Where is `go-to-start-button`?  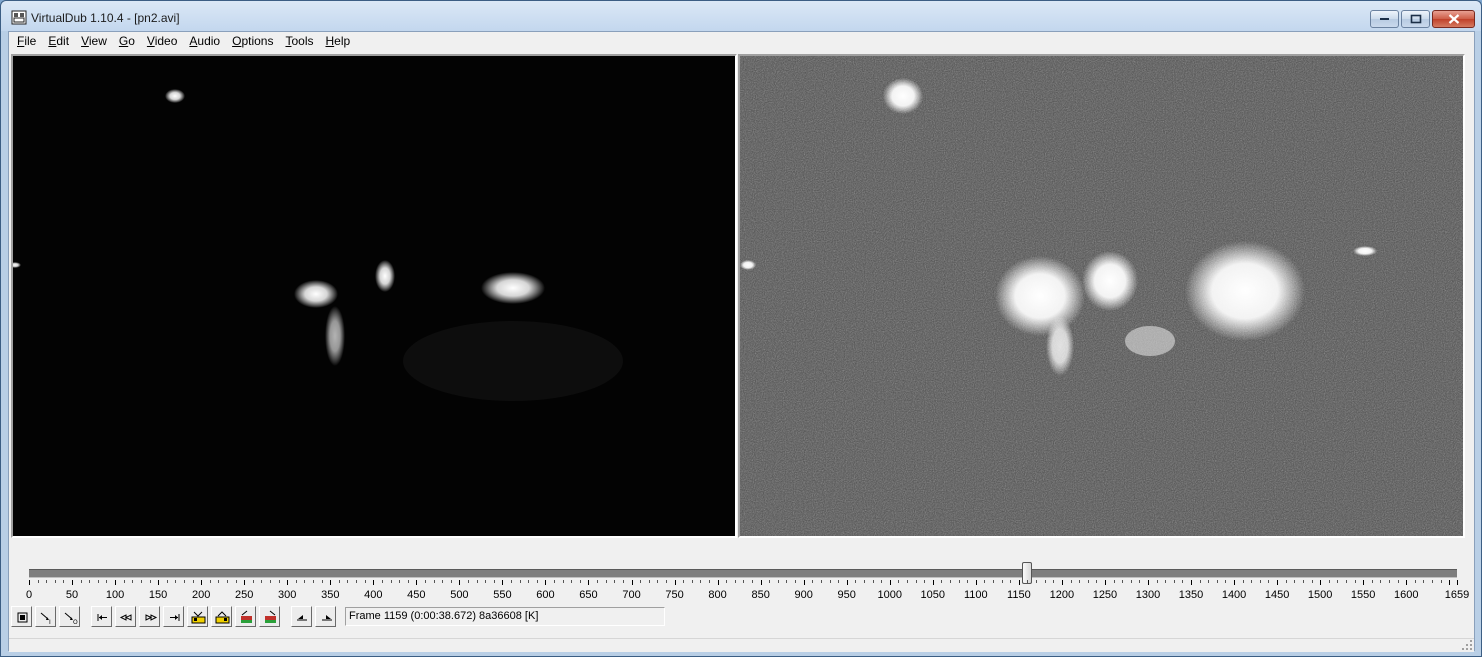
go-to-start-button is located at coordinates (101, 616).